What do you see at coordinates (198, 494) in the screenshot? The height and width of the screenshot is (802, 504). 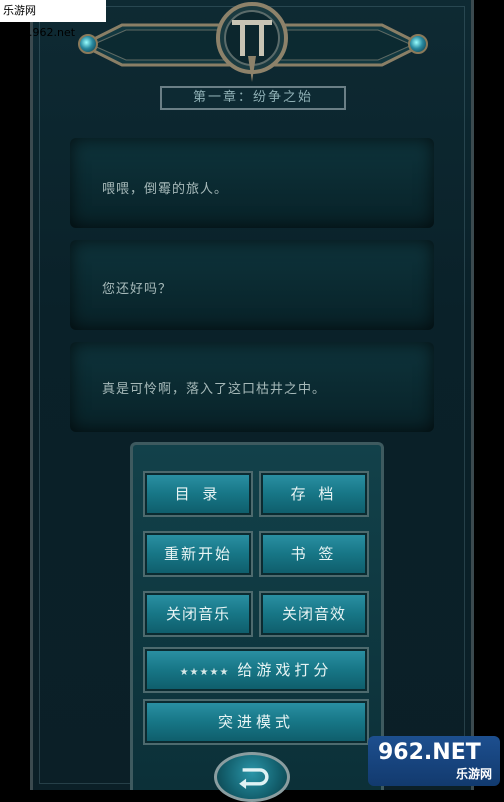 I see `catalog-button: 目 录` at bounding box center [198, 494].